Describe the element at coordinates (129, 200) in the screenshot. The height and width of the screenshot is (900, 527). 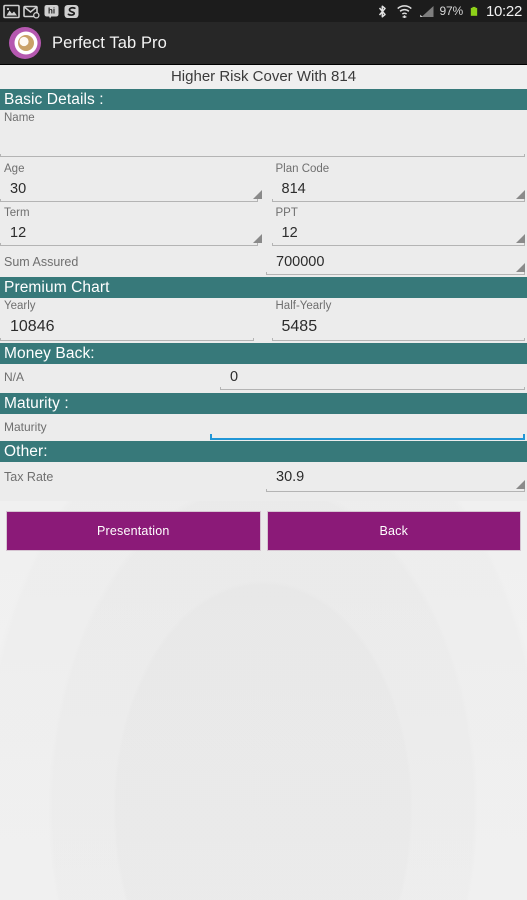
I see `field-age-underline` at that location.